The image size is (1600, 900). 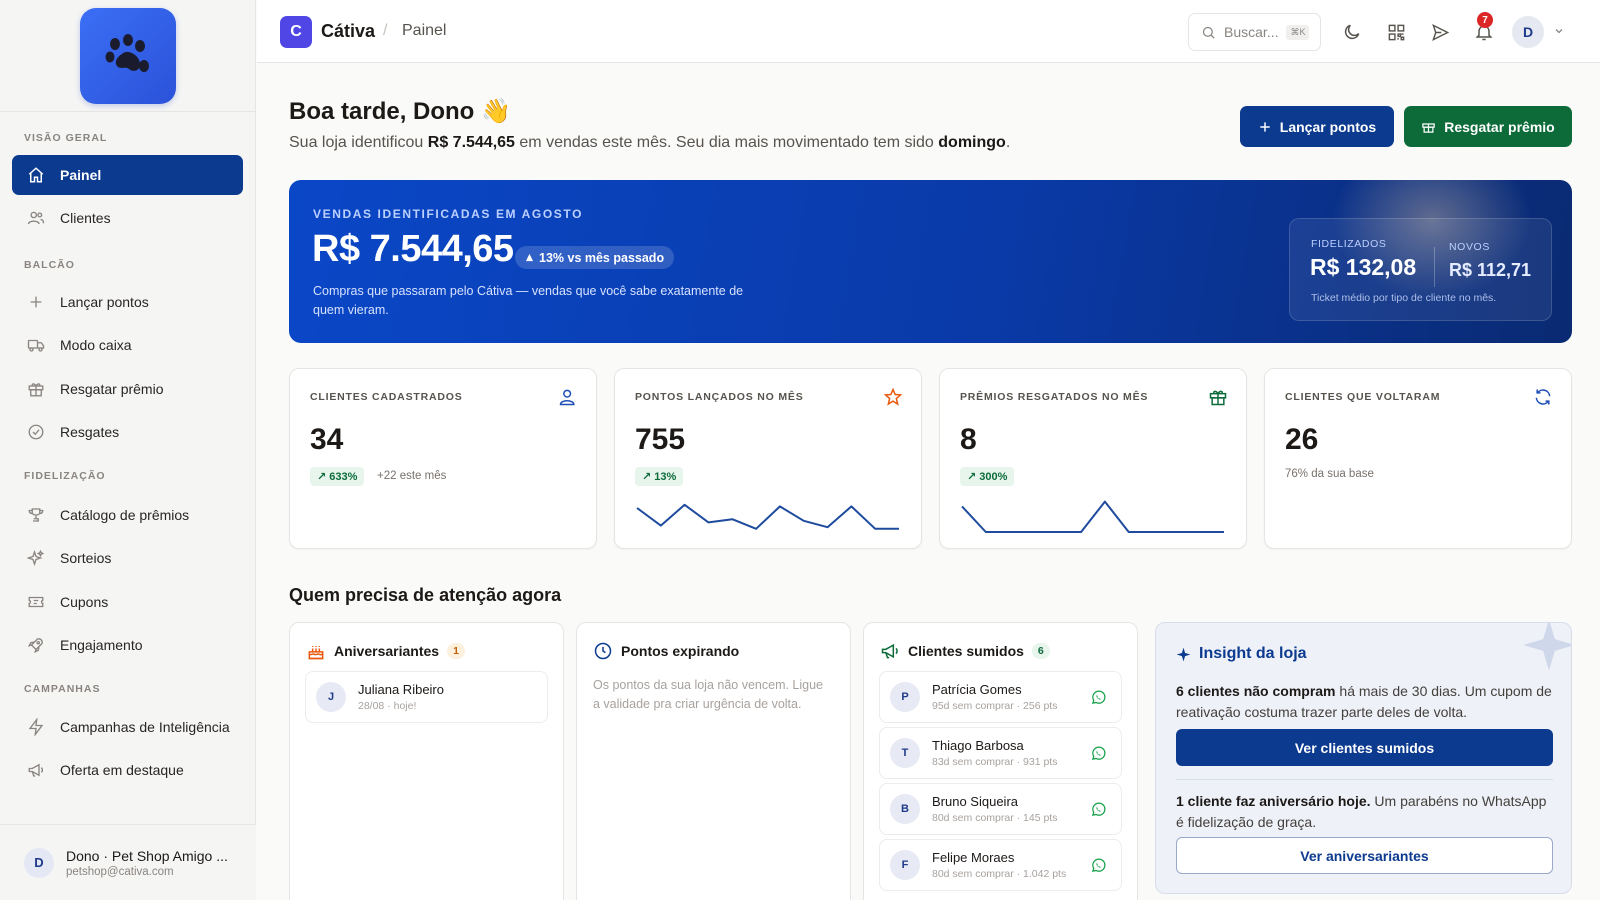 I want to click on sparkline-path, so click(x=1092, y=516).